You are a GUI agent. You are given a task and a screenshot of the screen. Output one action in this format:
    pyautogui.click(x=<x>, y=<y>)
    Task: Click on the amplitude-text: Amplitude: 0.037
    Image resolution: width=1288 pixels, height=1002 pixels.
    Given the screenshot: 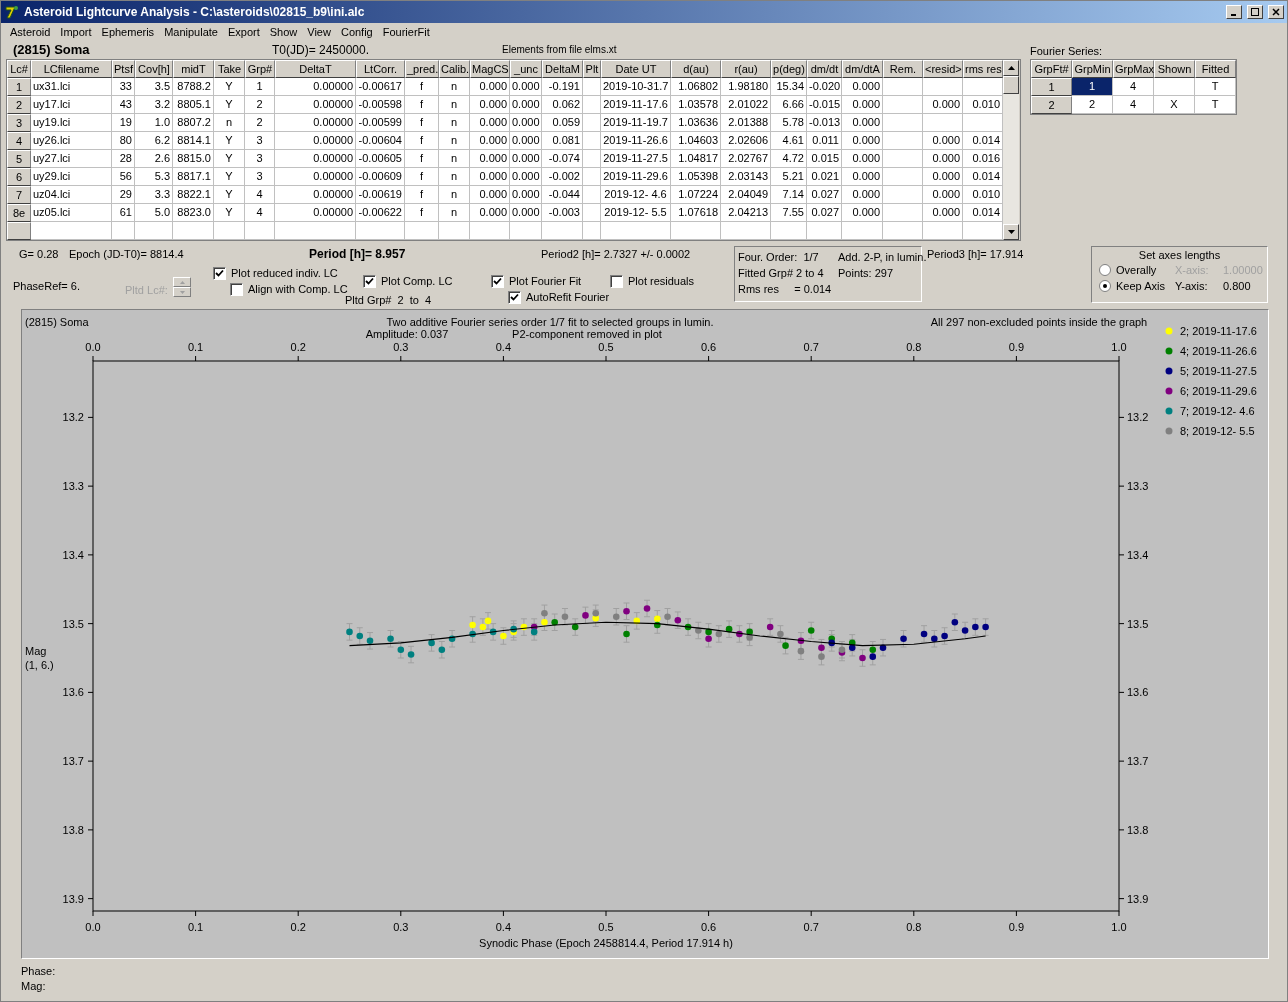 What is the action you would take?
    pyautogui.click(x=407, y=334)
    